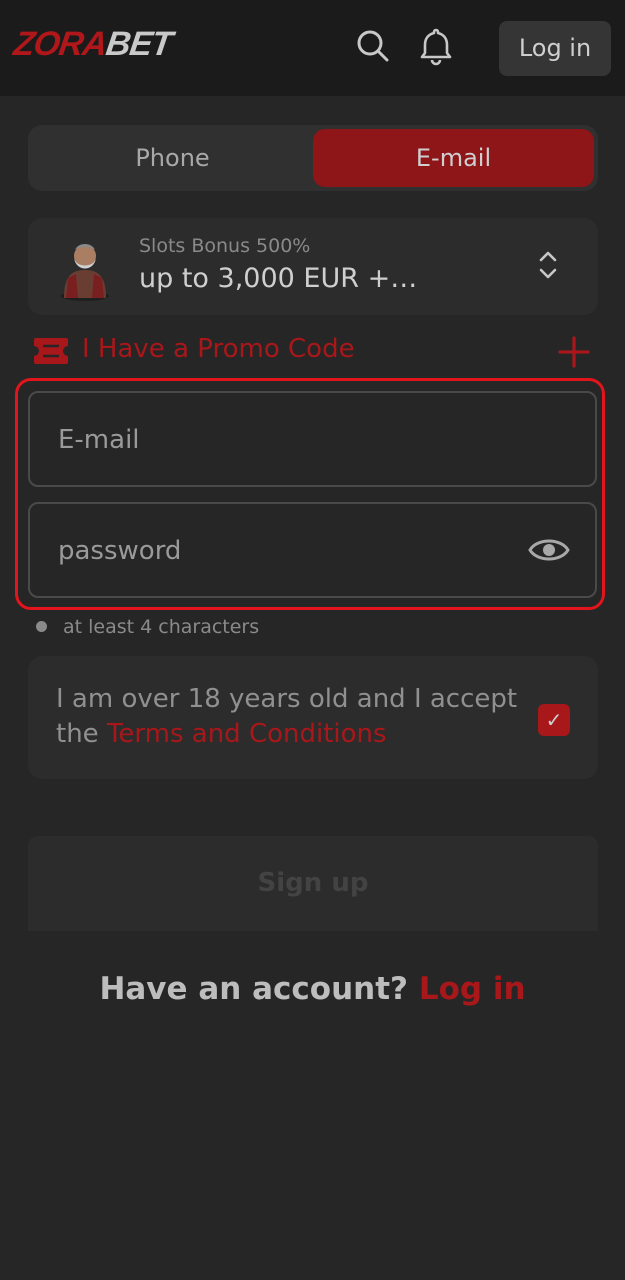 The height and width of the screenshot is (1280, 625). What do you see at coordinates (60, 44) in the screenshot?
I see `logo-part-zora: ZORA` at bounding box center [60, 44].